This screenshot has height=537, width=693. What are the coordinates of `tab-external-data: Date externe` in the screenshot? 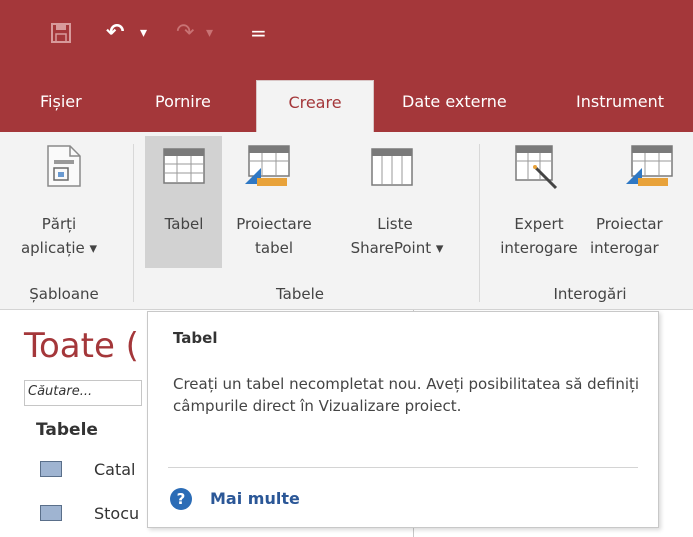 It's located at (454, 102).